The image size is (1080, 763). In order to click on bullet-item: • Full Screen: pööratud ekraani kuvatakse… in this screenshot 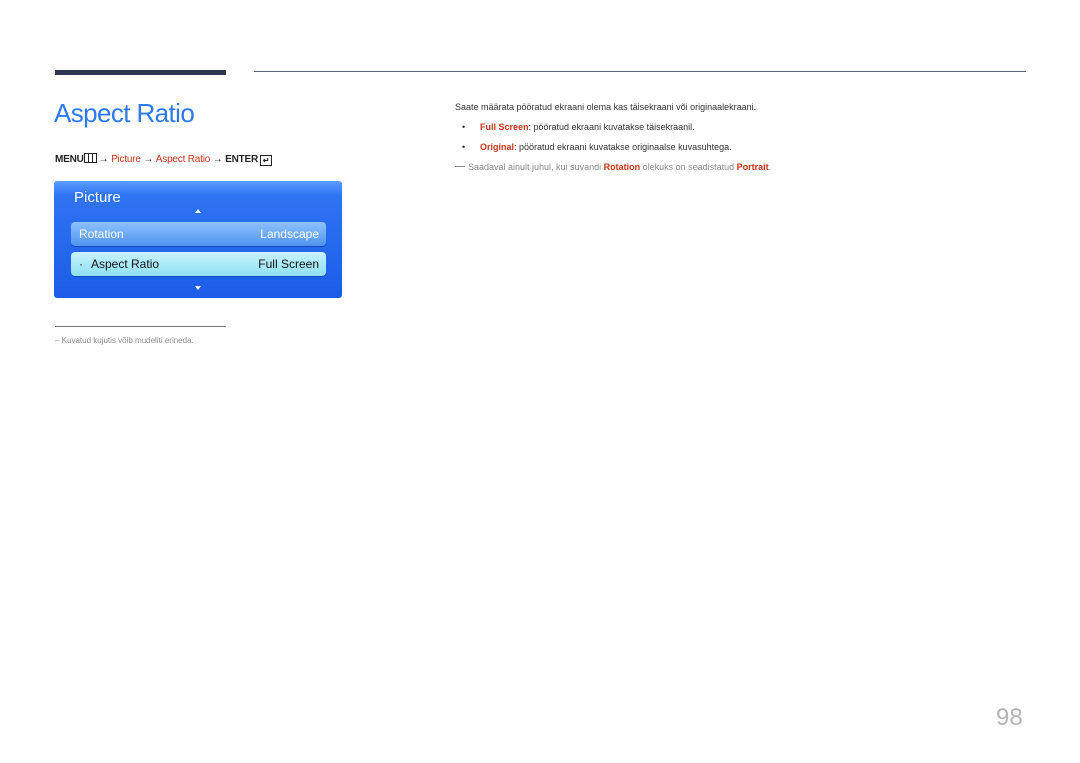, I will do `click(578, 127)`.